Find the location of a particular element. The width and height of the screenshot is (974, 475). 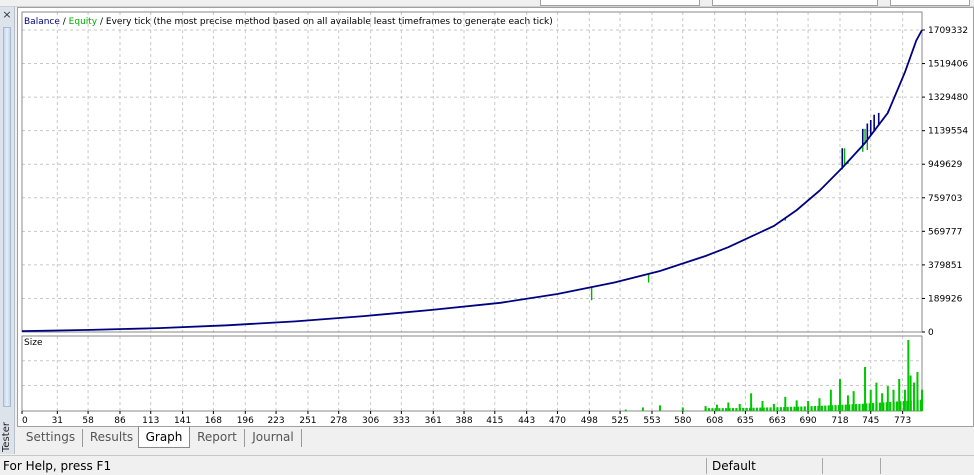

y-tick-label: 0 is located at coordinates (931, 333).